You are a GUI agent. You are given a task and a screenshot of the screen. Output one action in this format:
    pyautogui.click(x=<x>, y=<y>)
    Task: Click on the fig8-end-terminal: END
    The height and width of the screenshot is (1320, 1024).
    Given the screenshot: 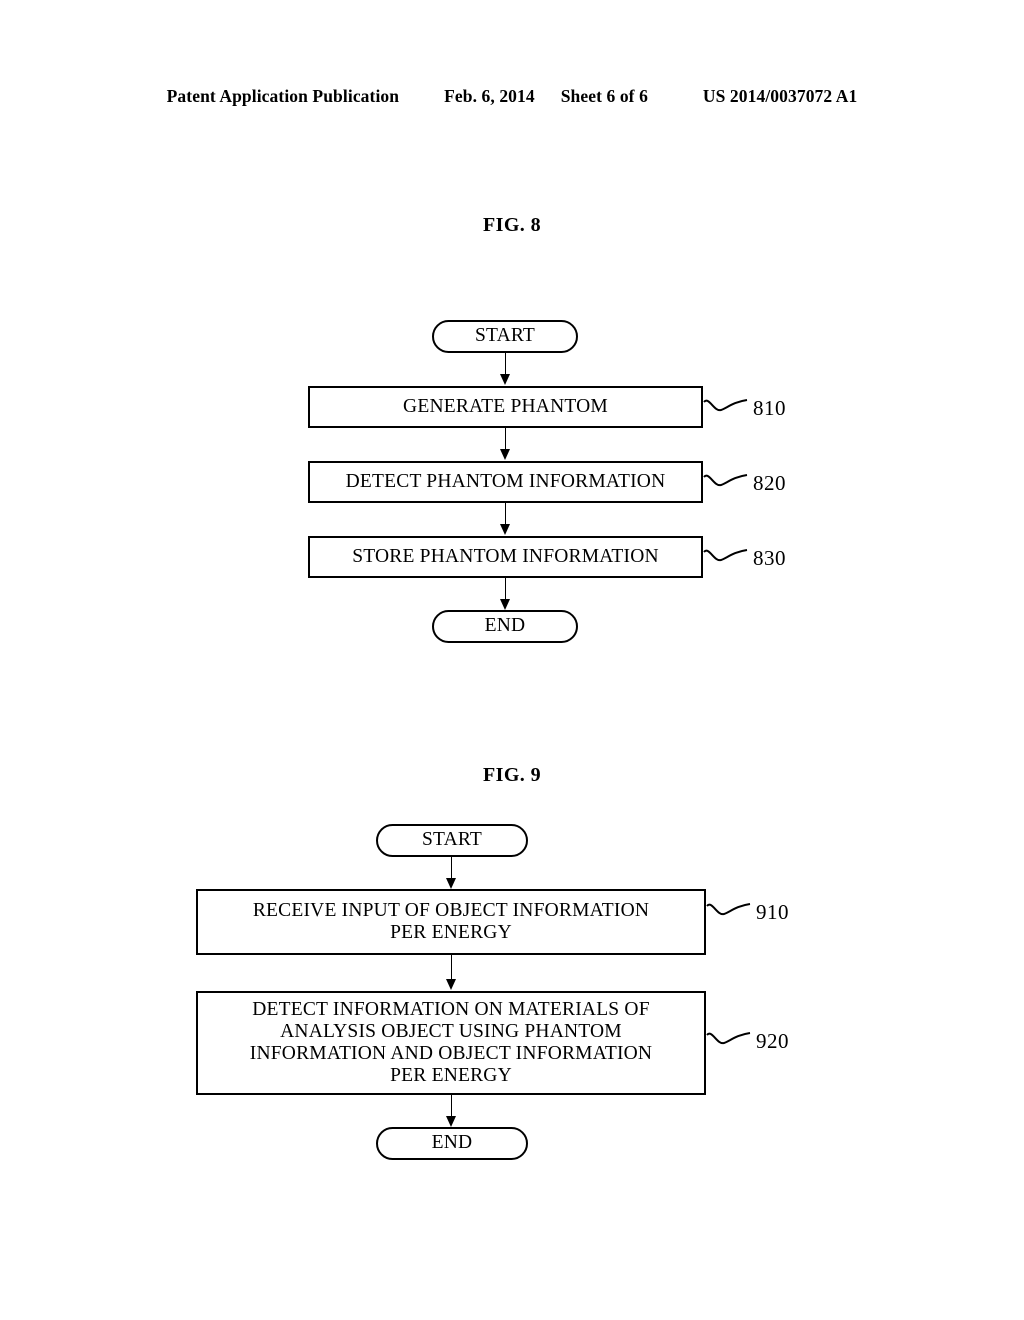 What is the action you would take?
    pyautogui.click(x=505, y=626)
    